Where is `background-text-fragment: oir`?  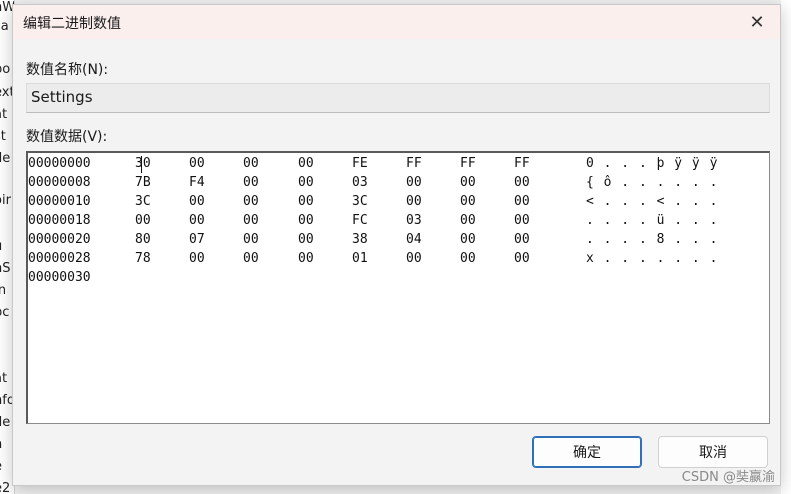 background-text-fragment: oir is located at coordinates (5, 200).